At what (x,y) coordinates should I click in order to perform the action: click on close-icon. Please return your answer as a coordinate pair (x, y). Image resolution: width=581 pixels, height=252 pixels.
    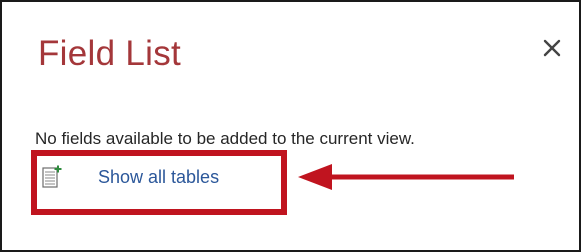
    Looking at the image, I should click on (552, 48).